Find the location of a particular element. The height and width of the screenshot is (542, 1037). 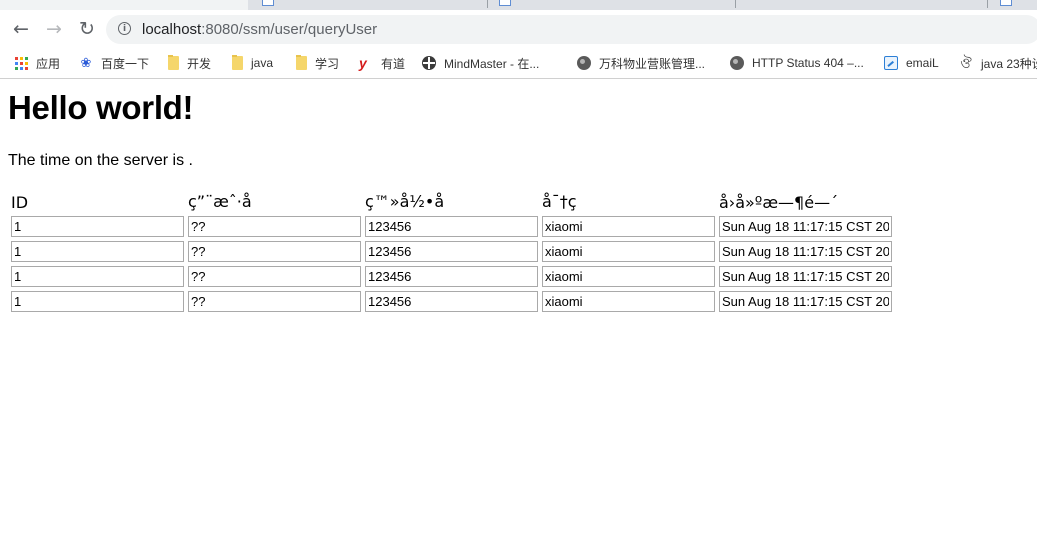

apps-grid-icon is located at coordinates (21, 63).